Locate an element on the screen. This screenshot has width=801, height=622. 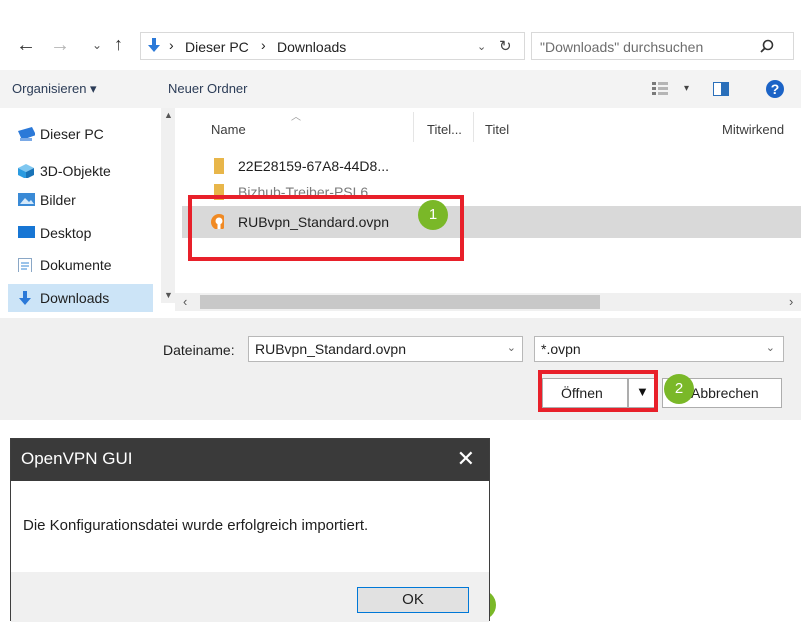
close-icon: ✕ is located at coordinates (466, 459).